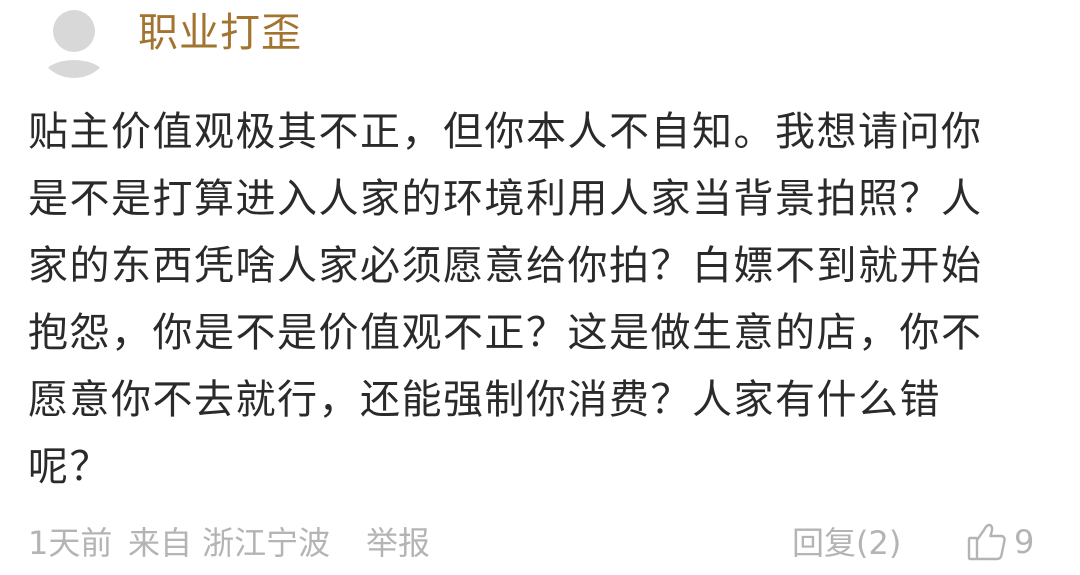  Describe the element at coordinates (1024, 542) in the screenshot. I see `like-count: 9` at that location.